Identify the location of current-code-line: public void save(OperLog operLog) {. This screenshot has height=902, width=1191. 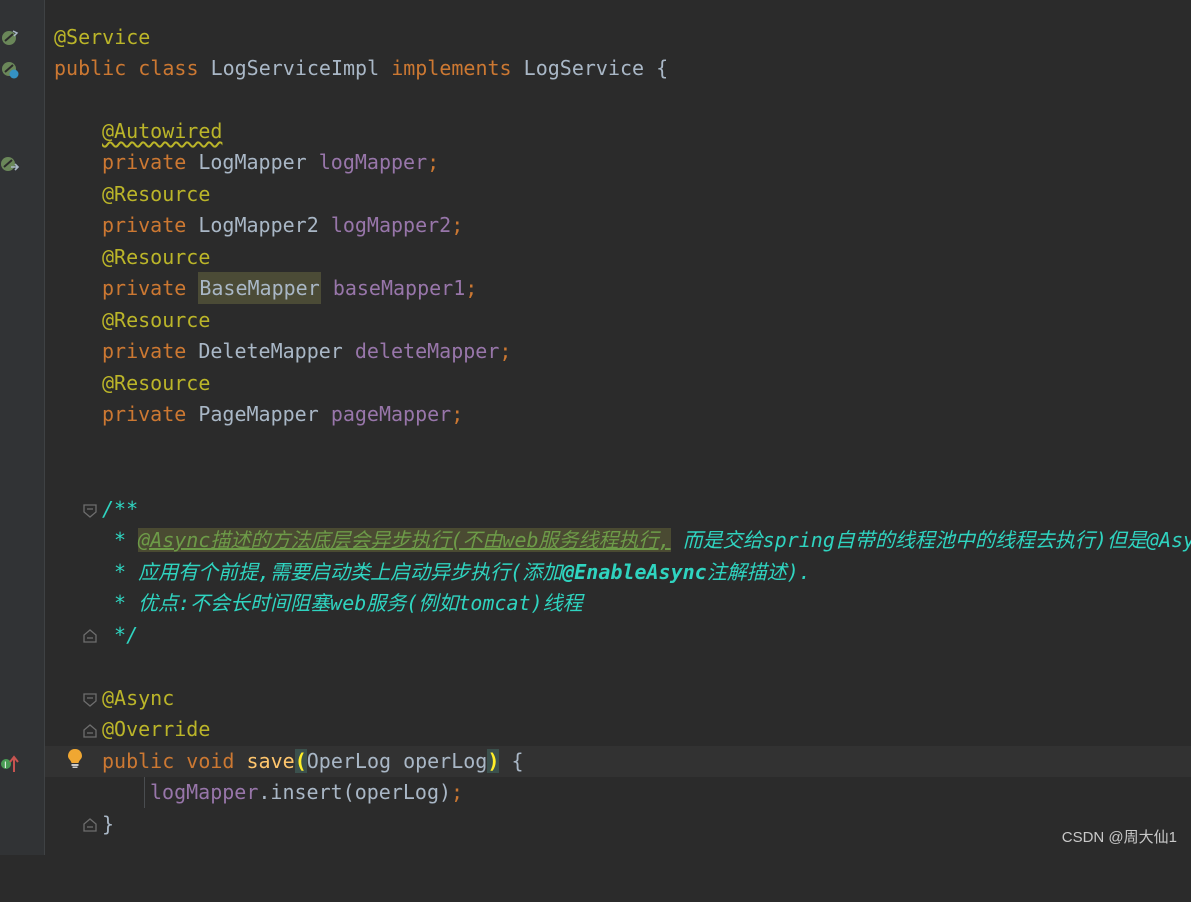
(618, 761).